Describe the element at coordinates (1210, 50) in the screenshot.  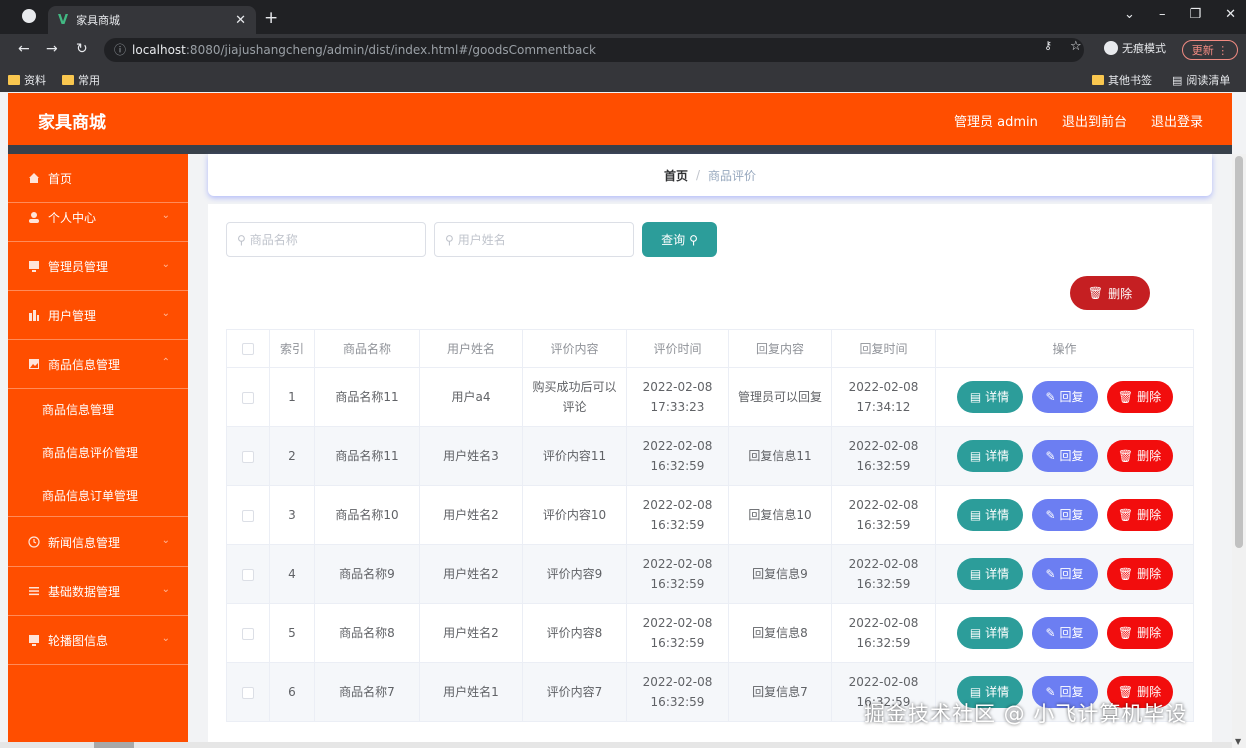
I see `update-button: 更新 ⋮` at that location.